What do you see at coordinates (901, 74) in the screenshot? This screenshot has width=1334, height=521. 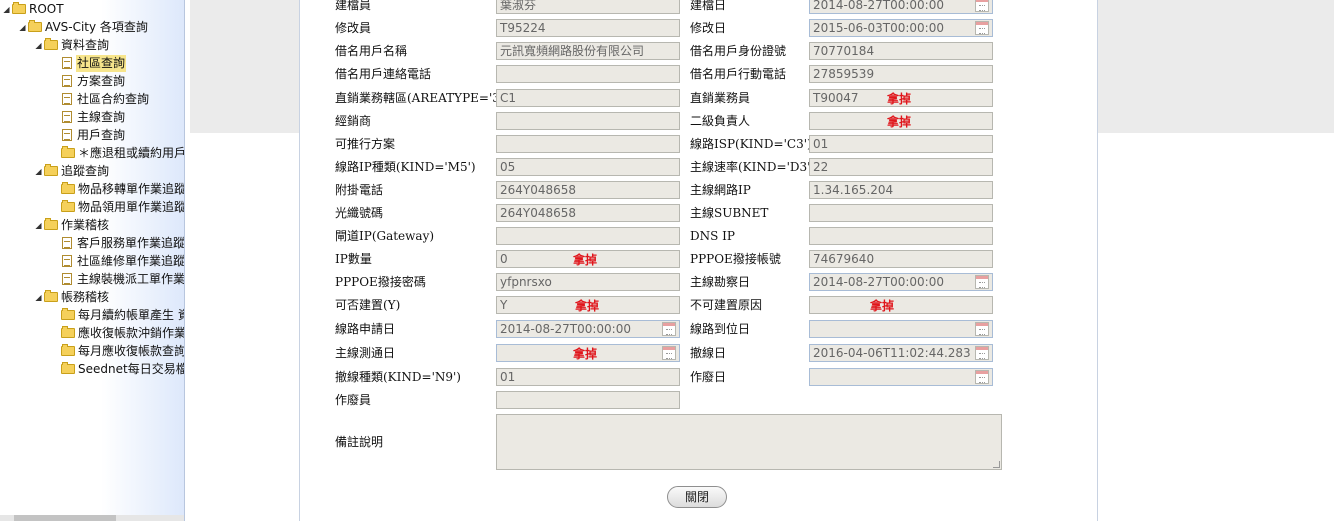 I see `borrower-mobile-field: 27859539` at bounding box center [901, 74].